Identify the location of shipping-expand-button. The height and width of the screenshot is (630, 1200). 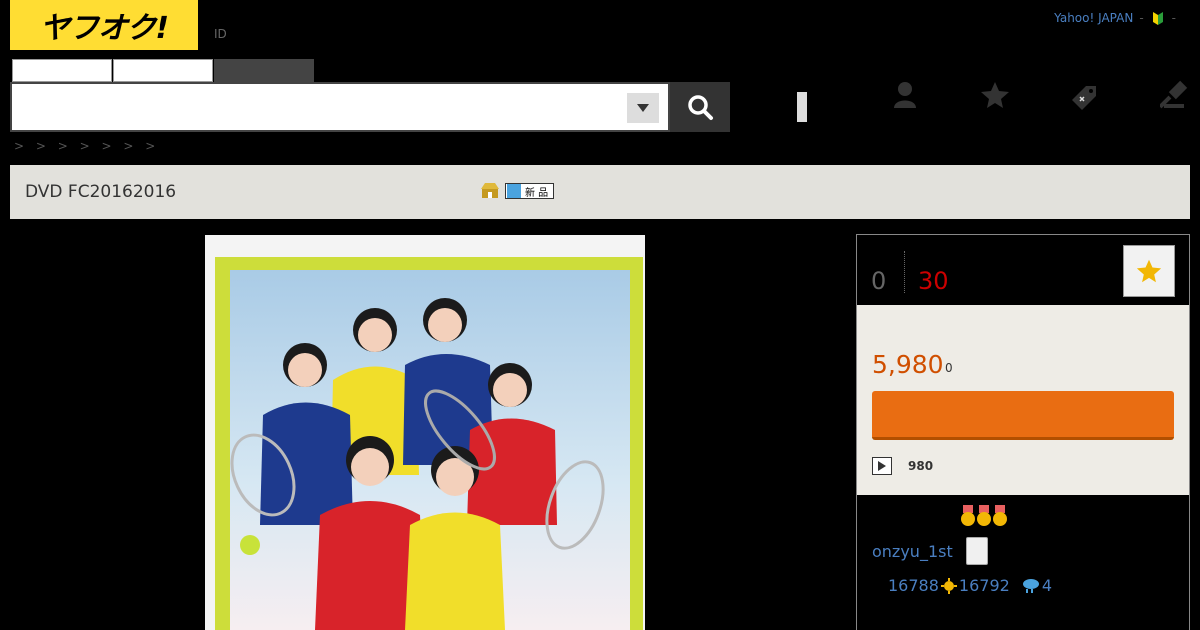
(882, 466).